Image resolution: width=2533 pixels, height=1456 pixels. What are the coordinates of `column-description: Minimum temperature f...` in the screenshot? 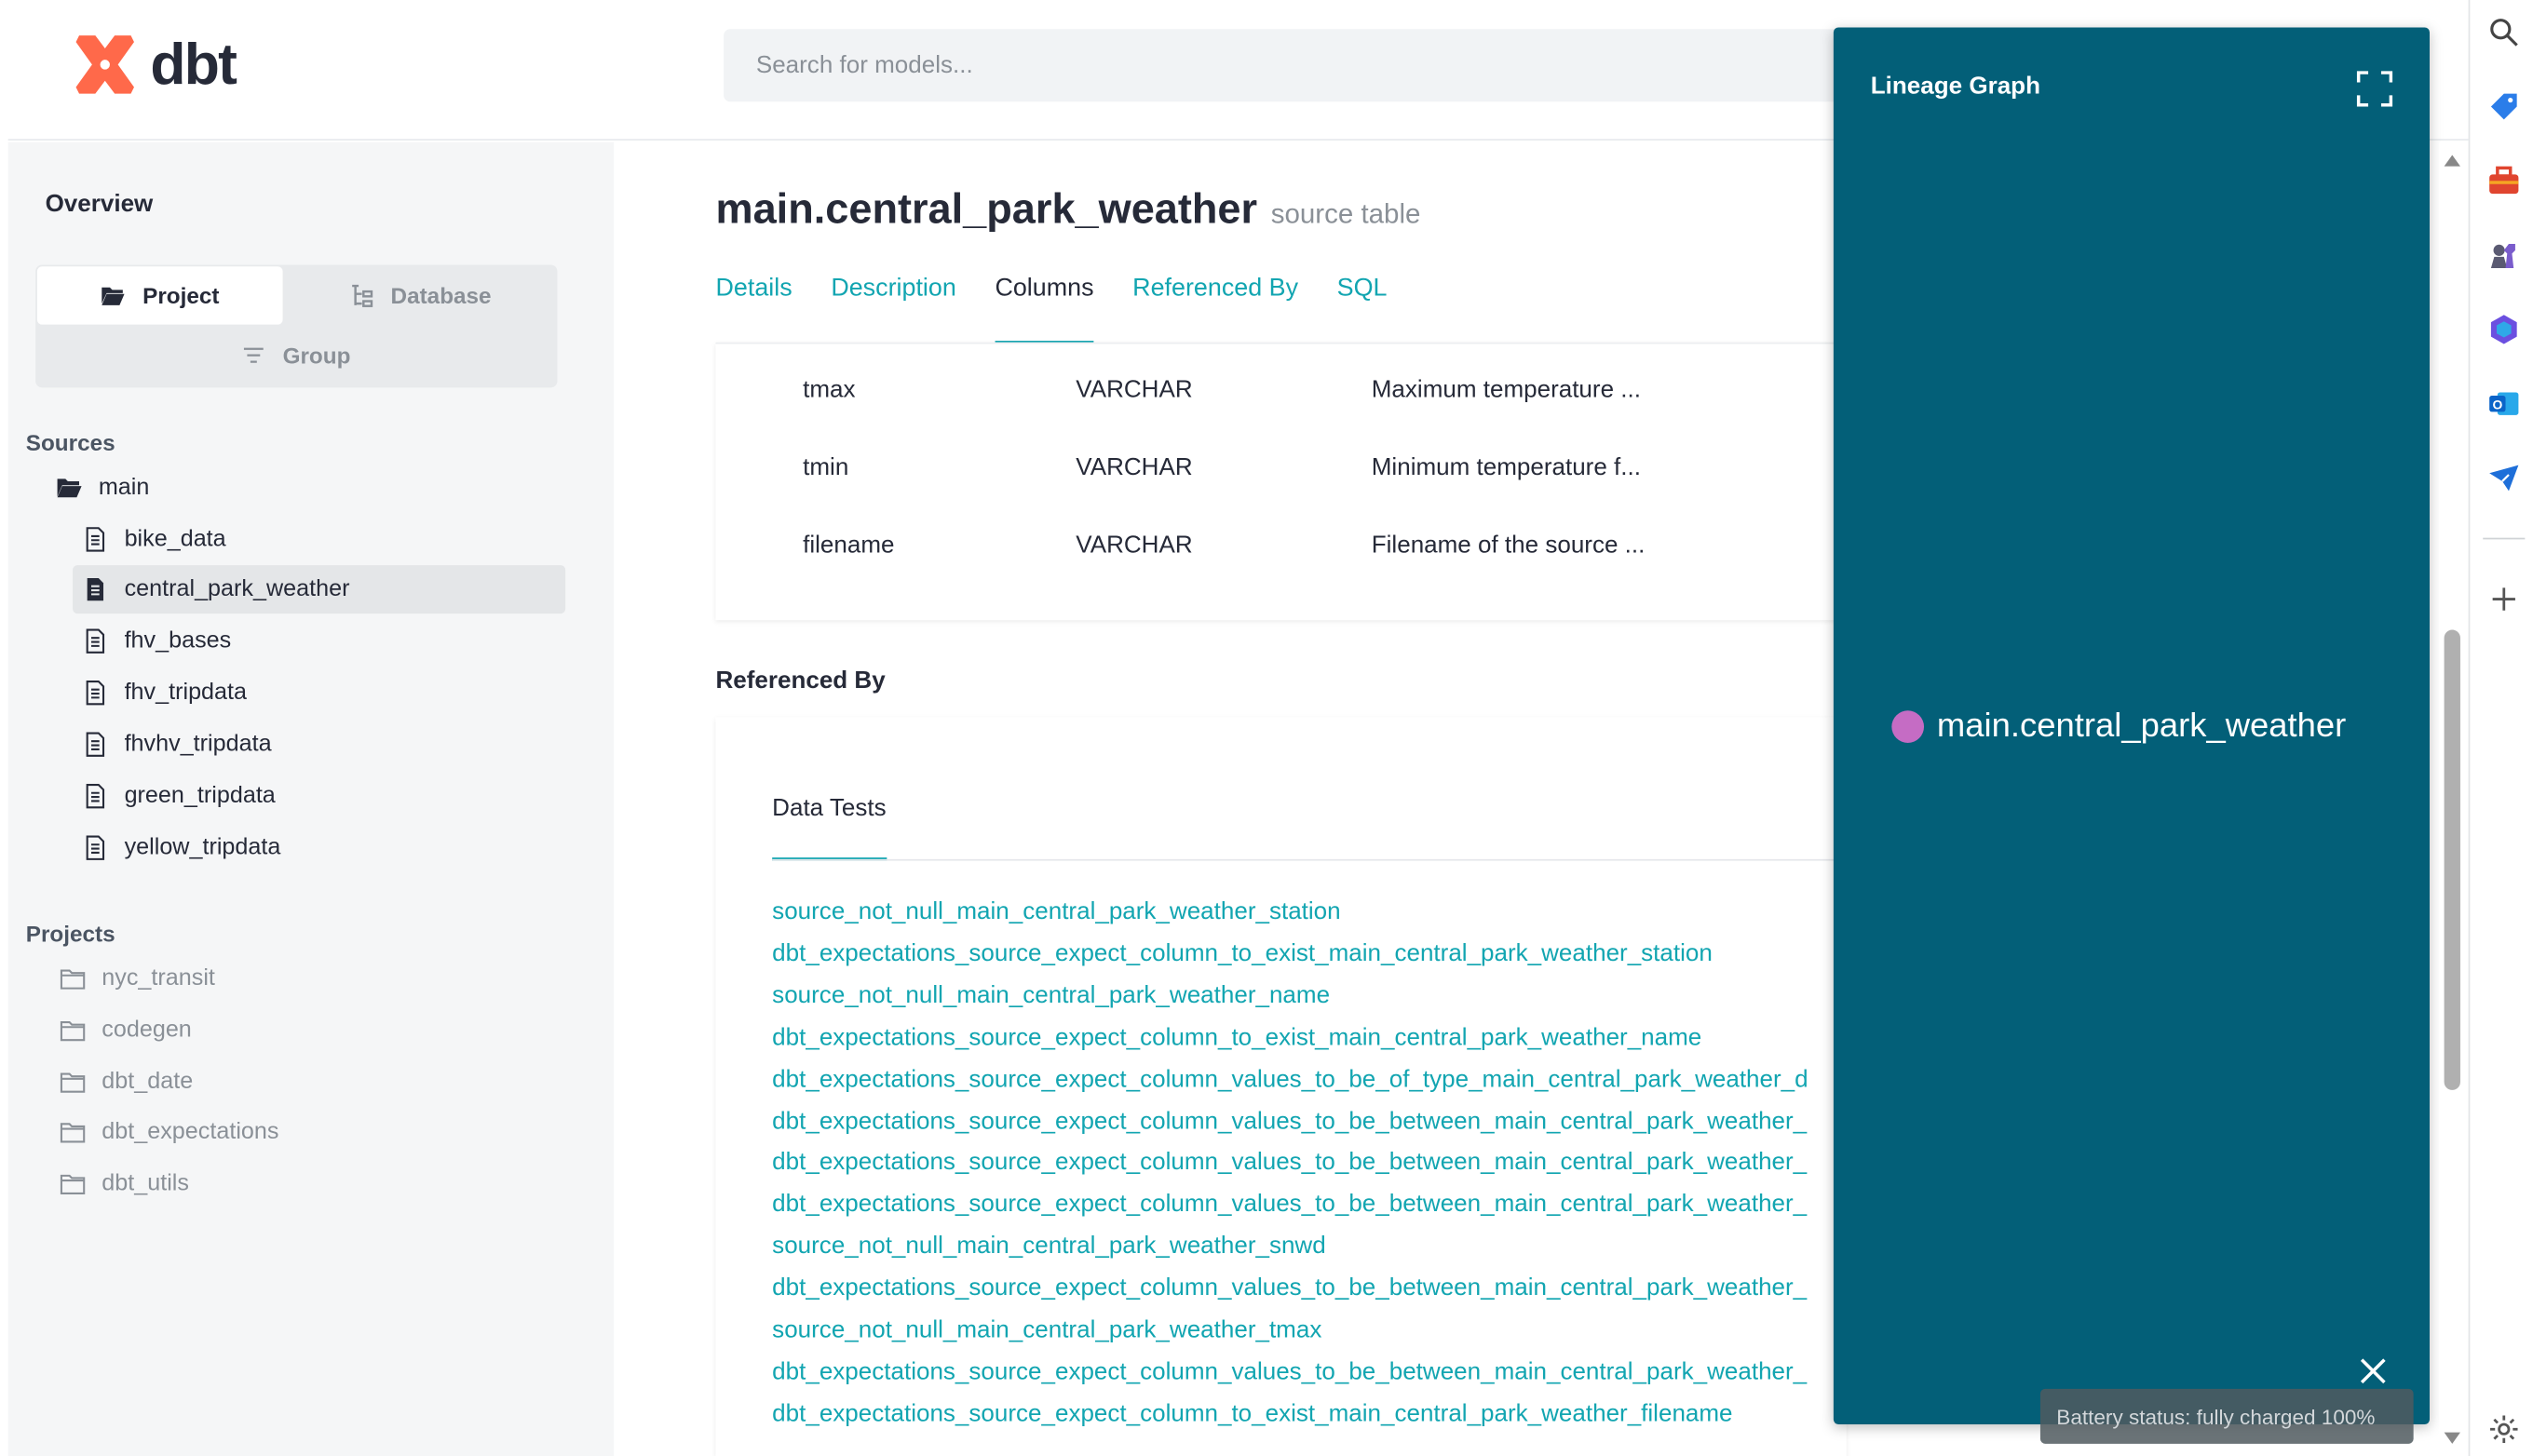 It's located at (1506, 467).